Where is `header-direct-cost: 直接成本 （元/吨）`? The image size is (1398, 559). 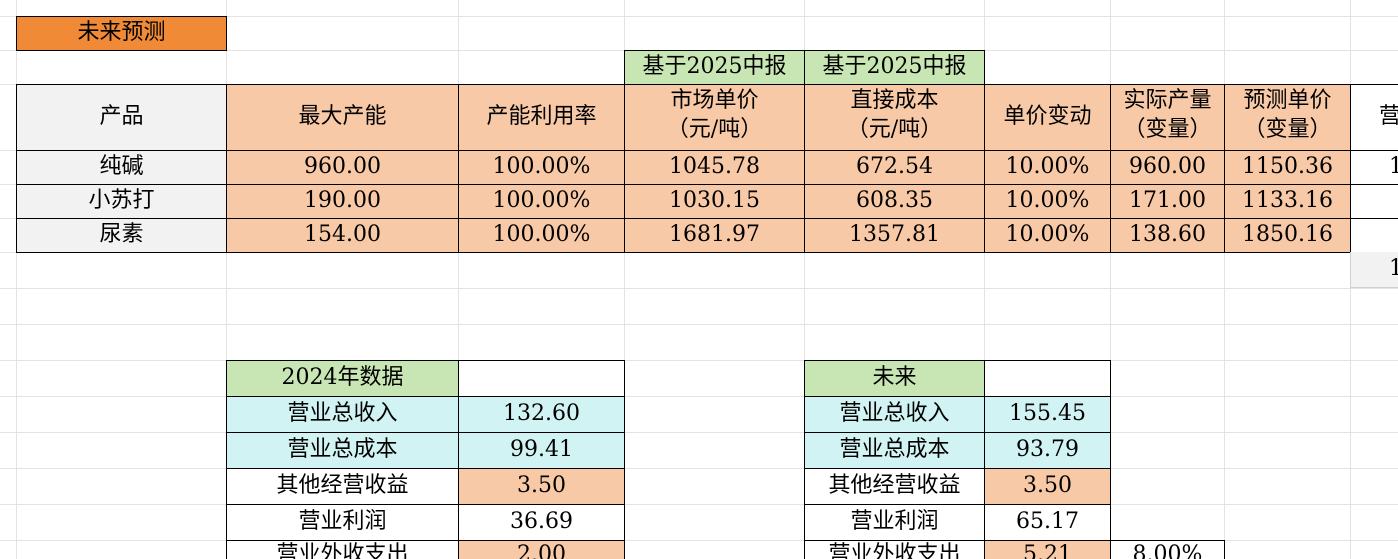 header-direct-cost: 直接成本 （元/吨） is located at coordinates (894, 117).